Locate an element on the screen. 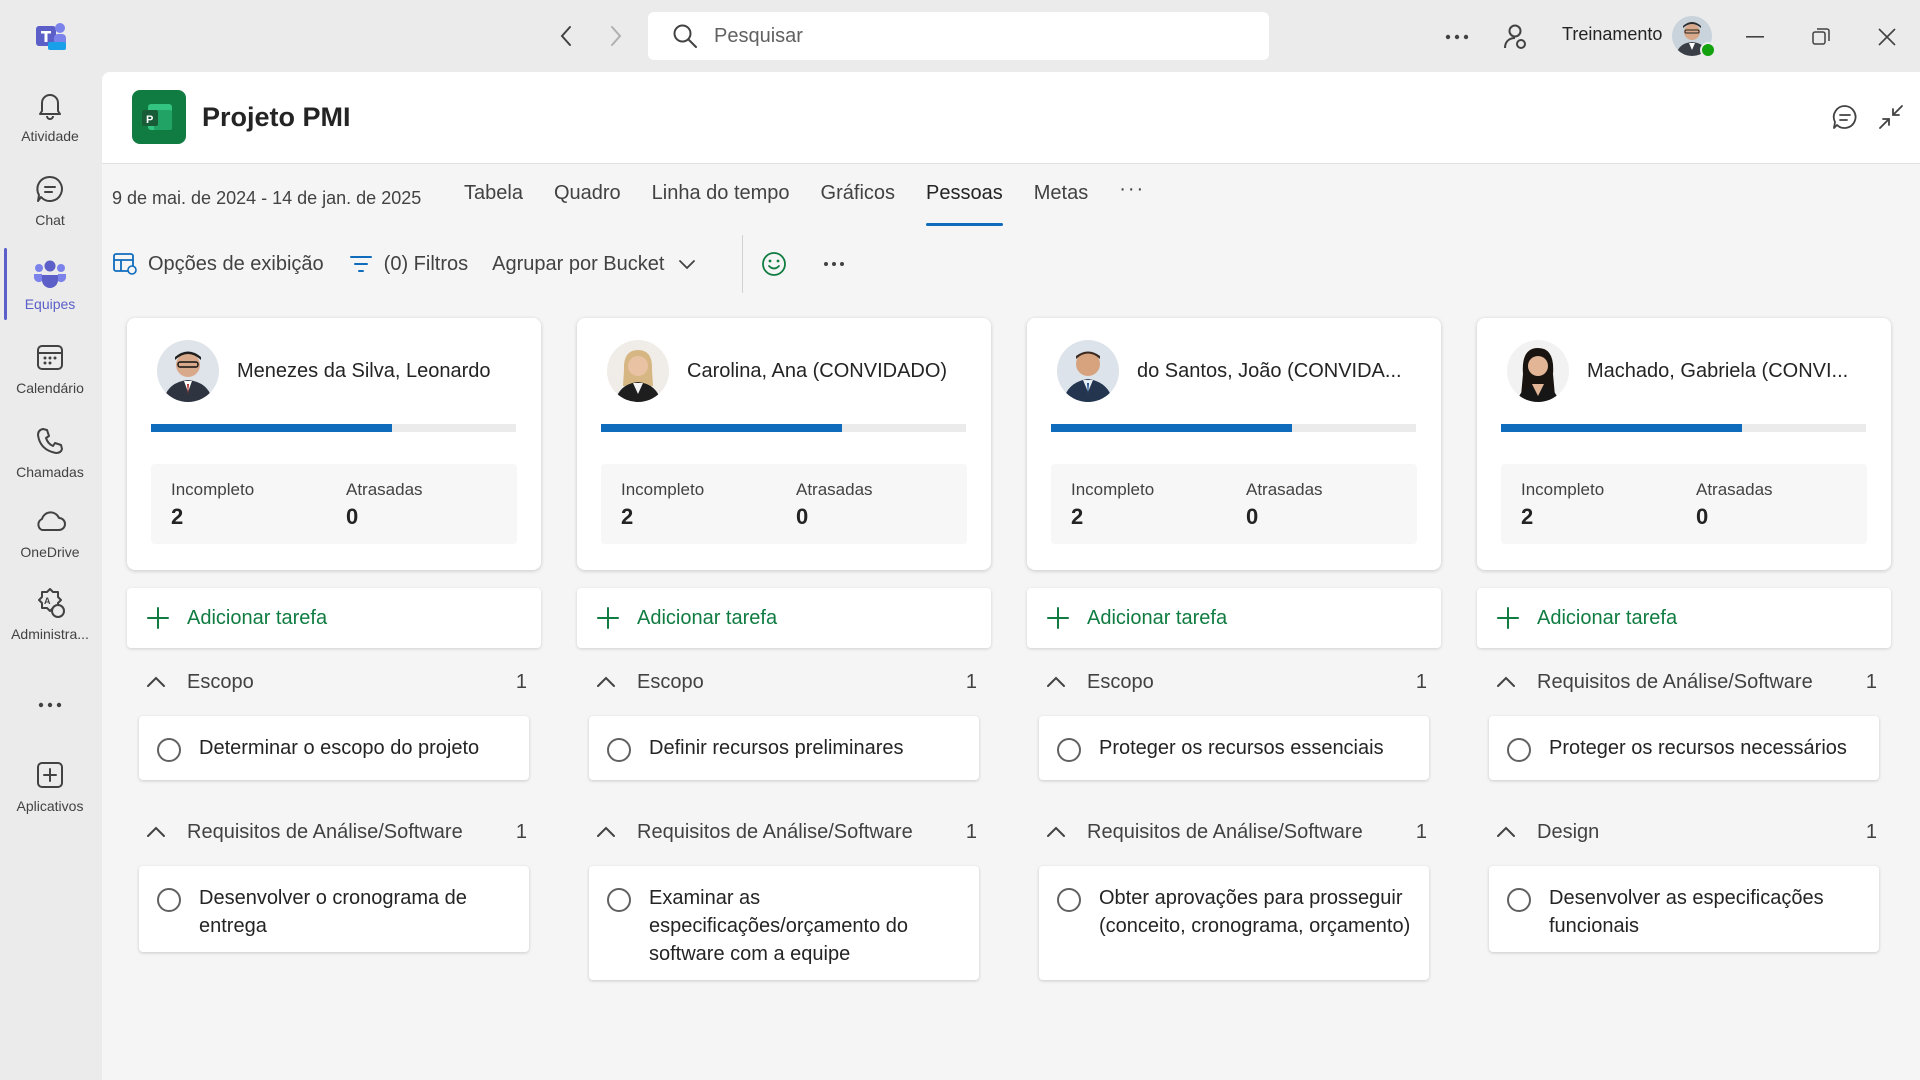  progress-bar is located at coordinates (783, 428).